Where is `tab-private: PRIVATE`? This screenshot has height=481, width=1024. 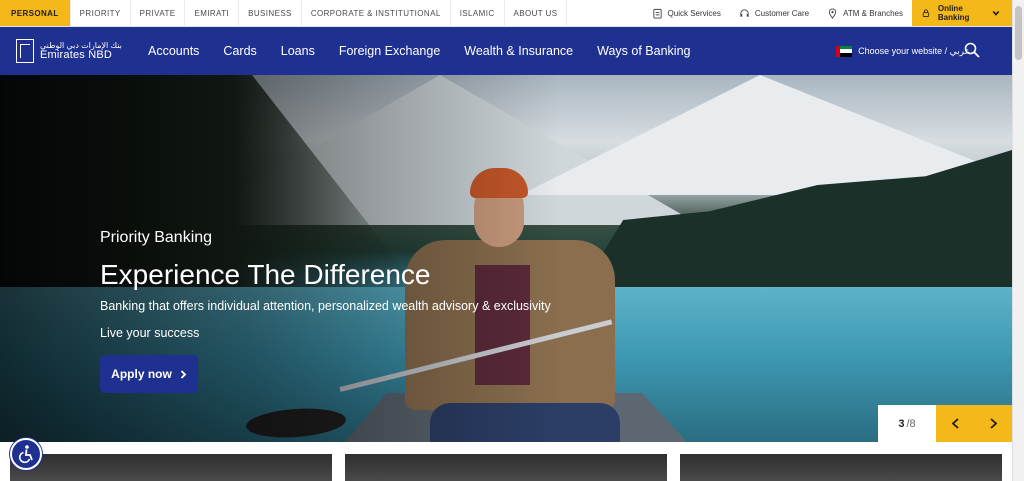 tab-private: PRIVATE is located at coordinates (158, 13).